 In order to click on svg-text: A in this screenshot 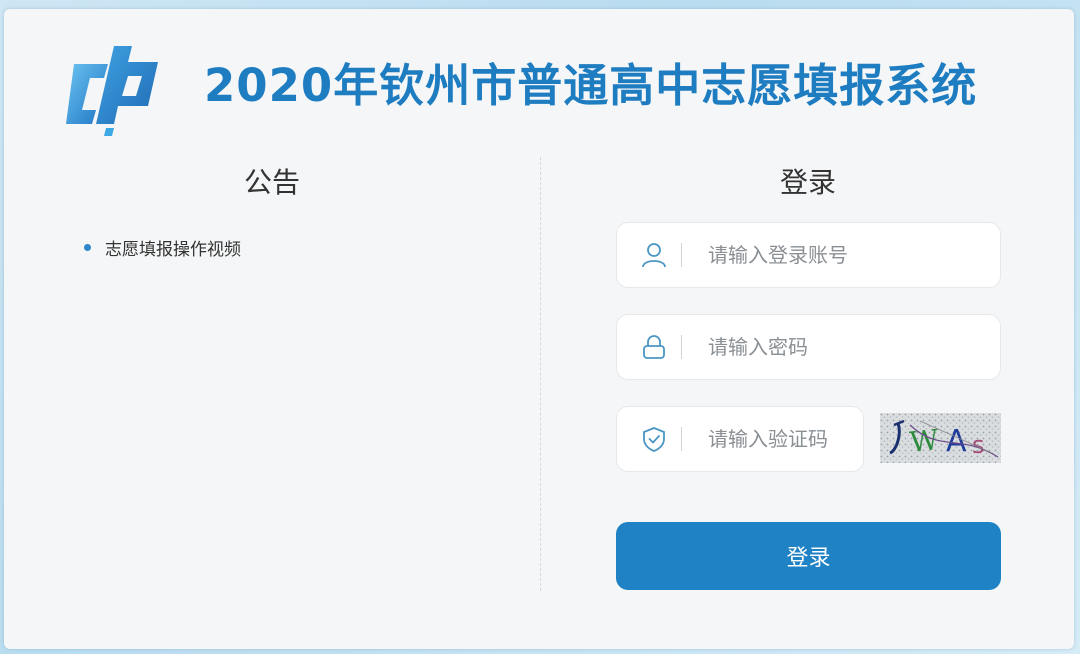, I will do `click(956, 441)`.